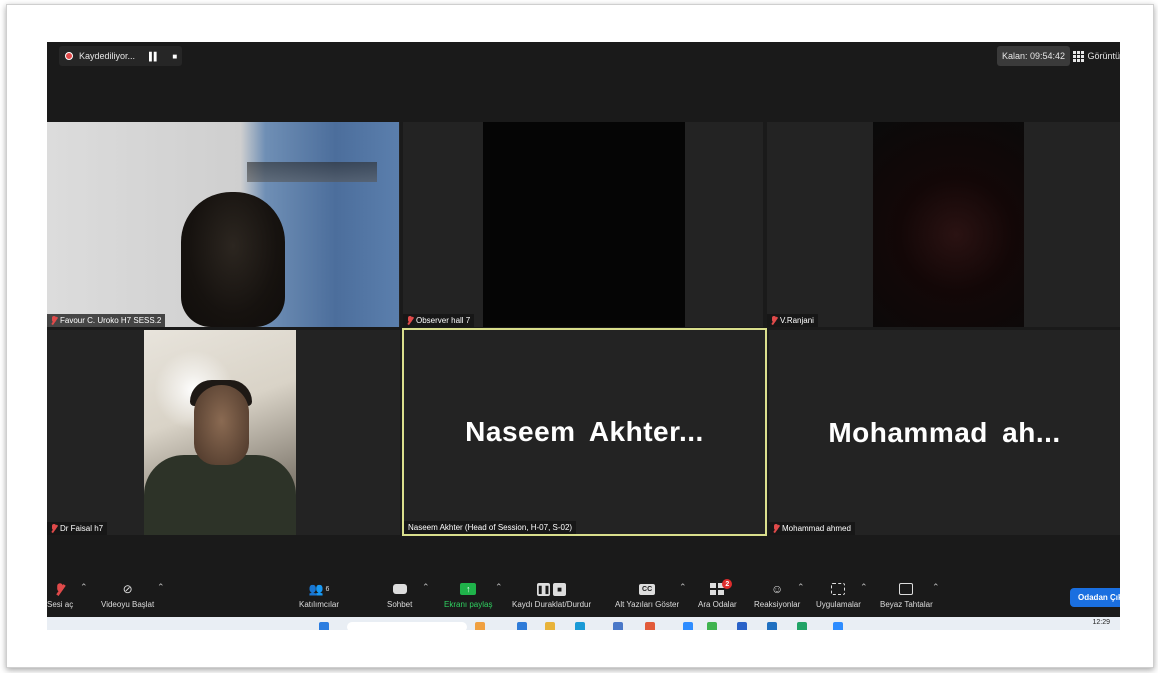 Image resolution: width=1158 pixels, height=673 pixels. Describe the element at coordinates (1033, 56) in the screenshot. I see `time-remaining: Kalan: 09:54:42` at that location.